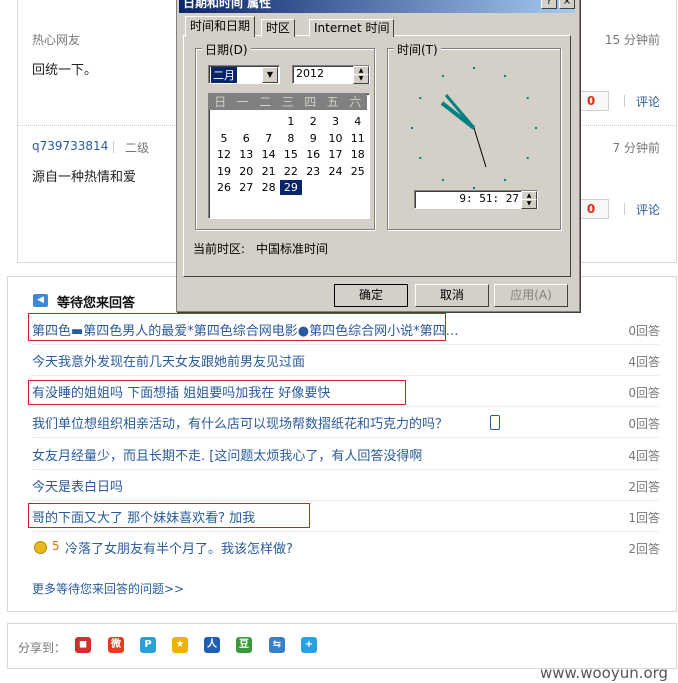  I want to click on ok-button: 确定, so click(371, 295).